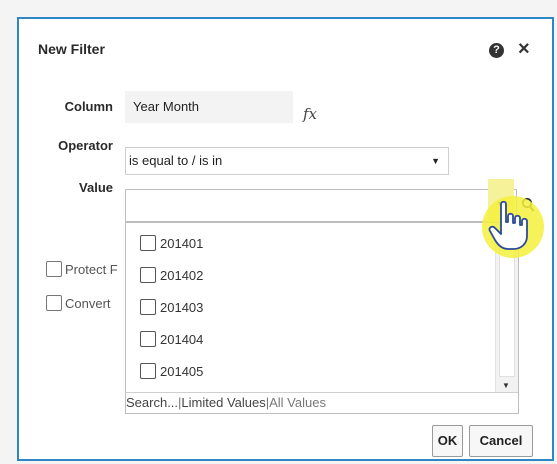 This screenshot has width=557, height=464. Describe the element at coordinates (209, 107) in the screenshot. I see `column-value: Year Month` at that location.